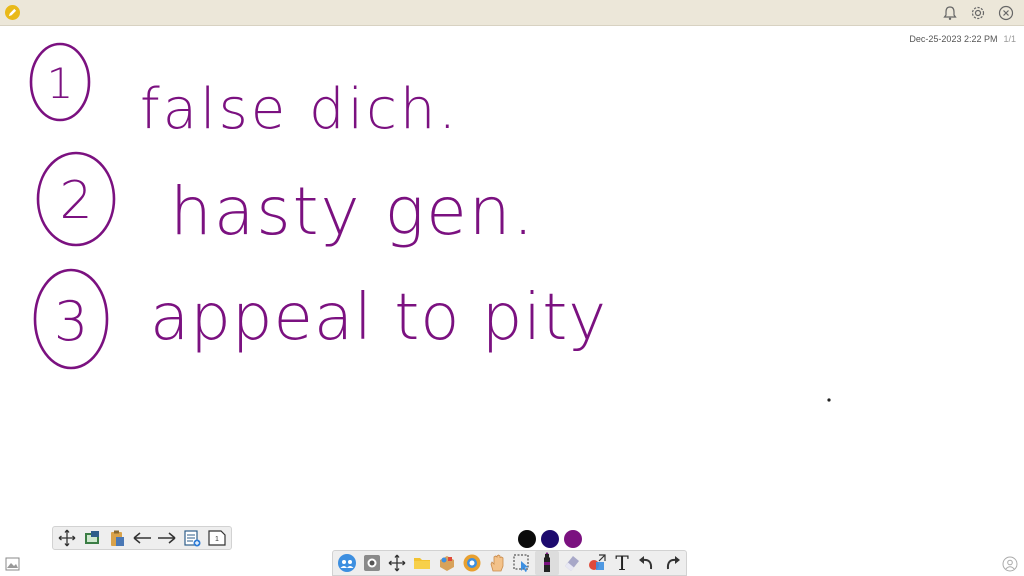  What do you see at coordinates (92, 538) in the screenshot?
I see `screenshot-icon` at bounding box center [92, 538].